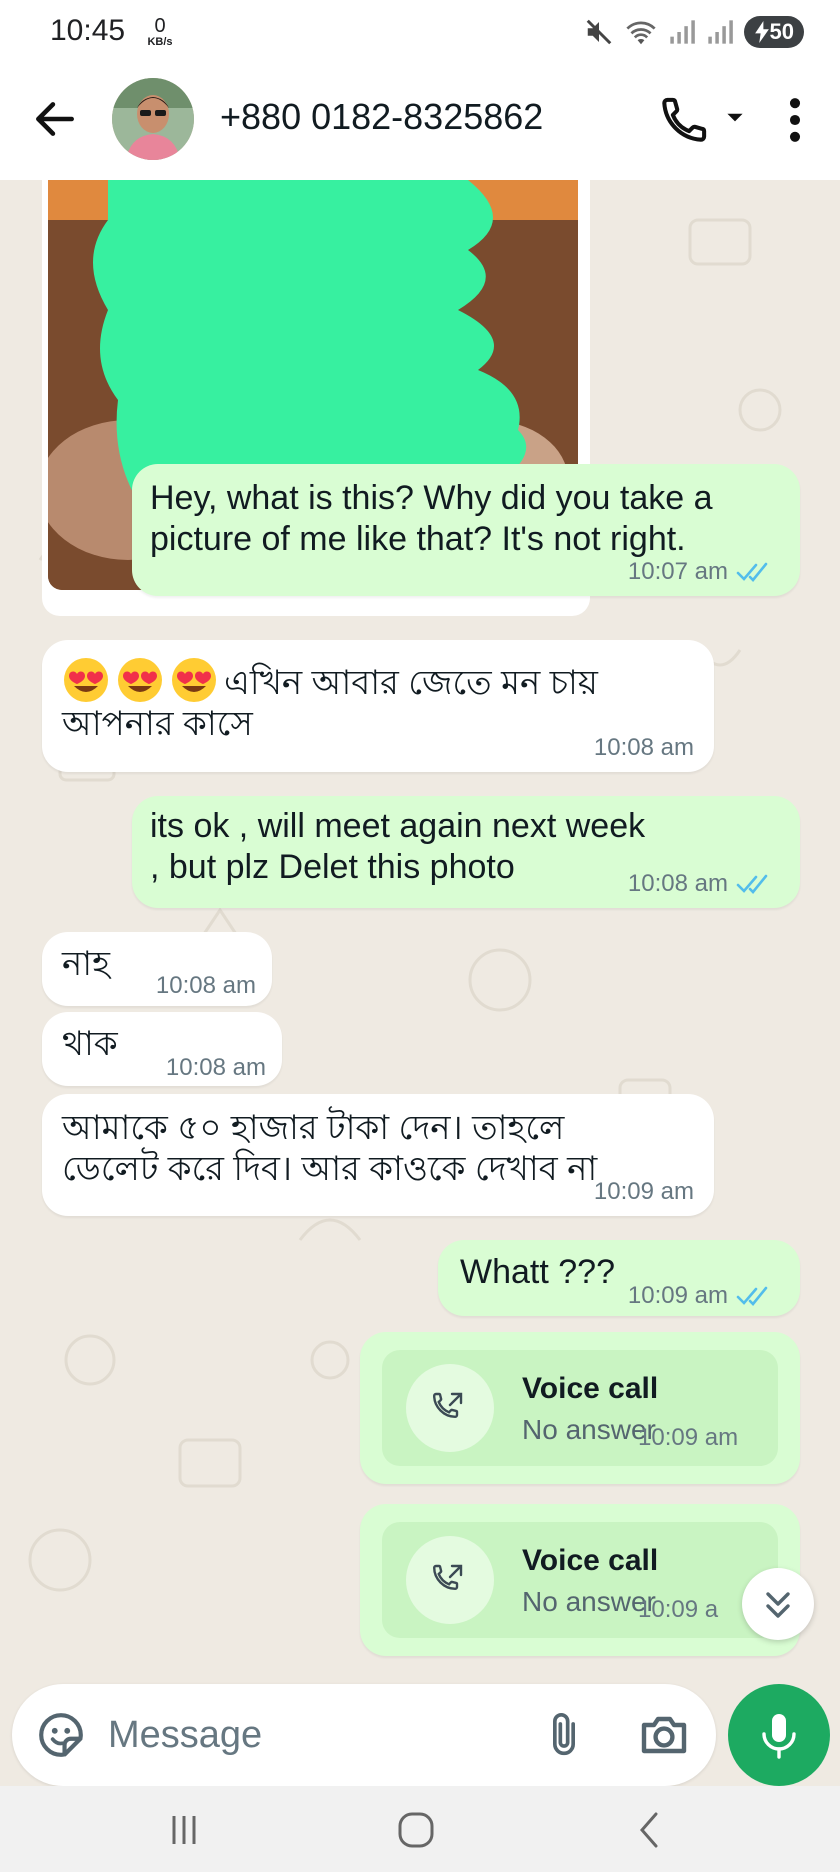  I want to click on sticker-icon, so click(61, 1735).